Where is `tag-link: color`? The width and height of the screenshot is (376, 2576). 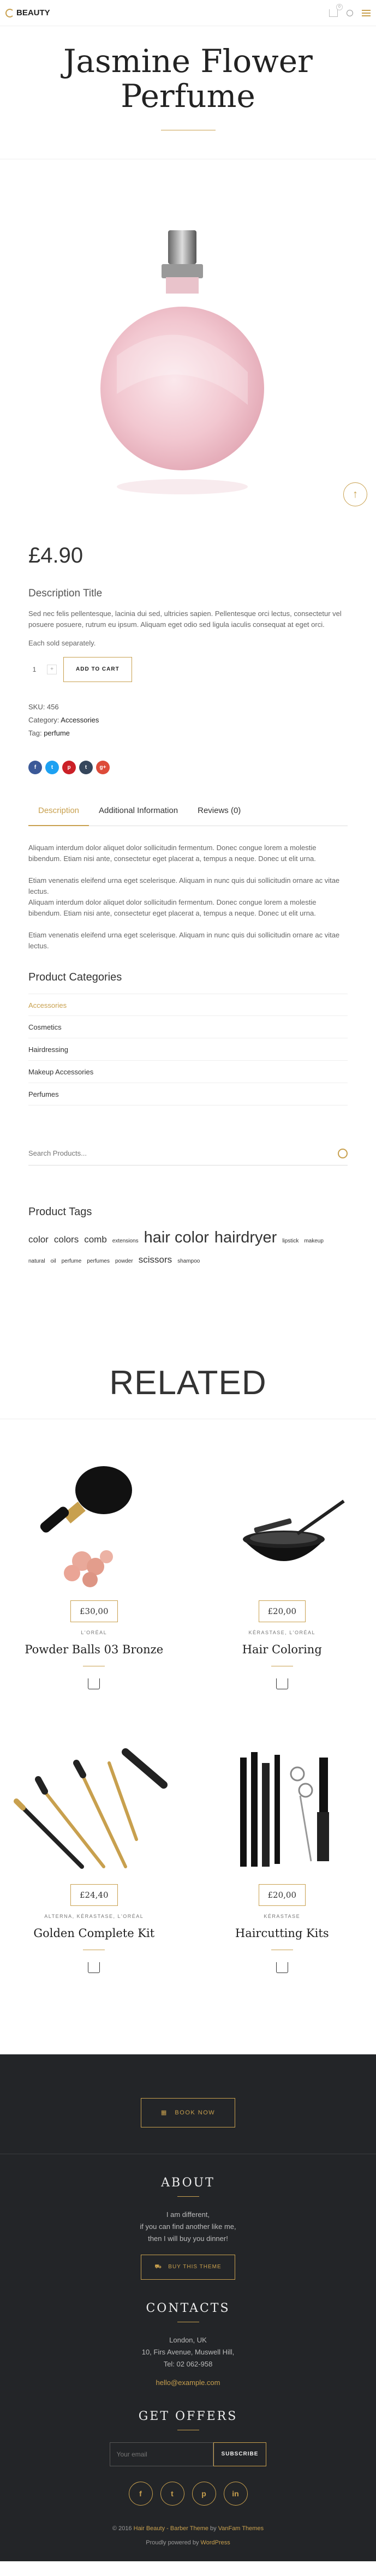 tag-link: color is located at coordinates (38, 1239).